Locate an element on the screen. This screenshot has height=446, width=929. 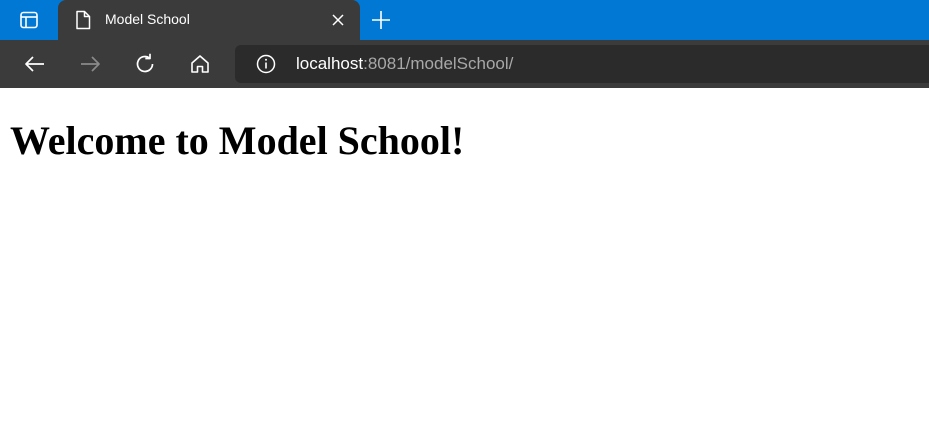
url-text: localhost:8081/modelSchool/ is located at coordinates (404, 64).